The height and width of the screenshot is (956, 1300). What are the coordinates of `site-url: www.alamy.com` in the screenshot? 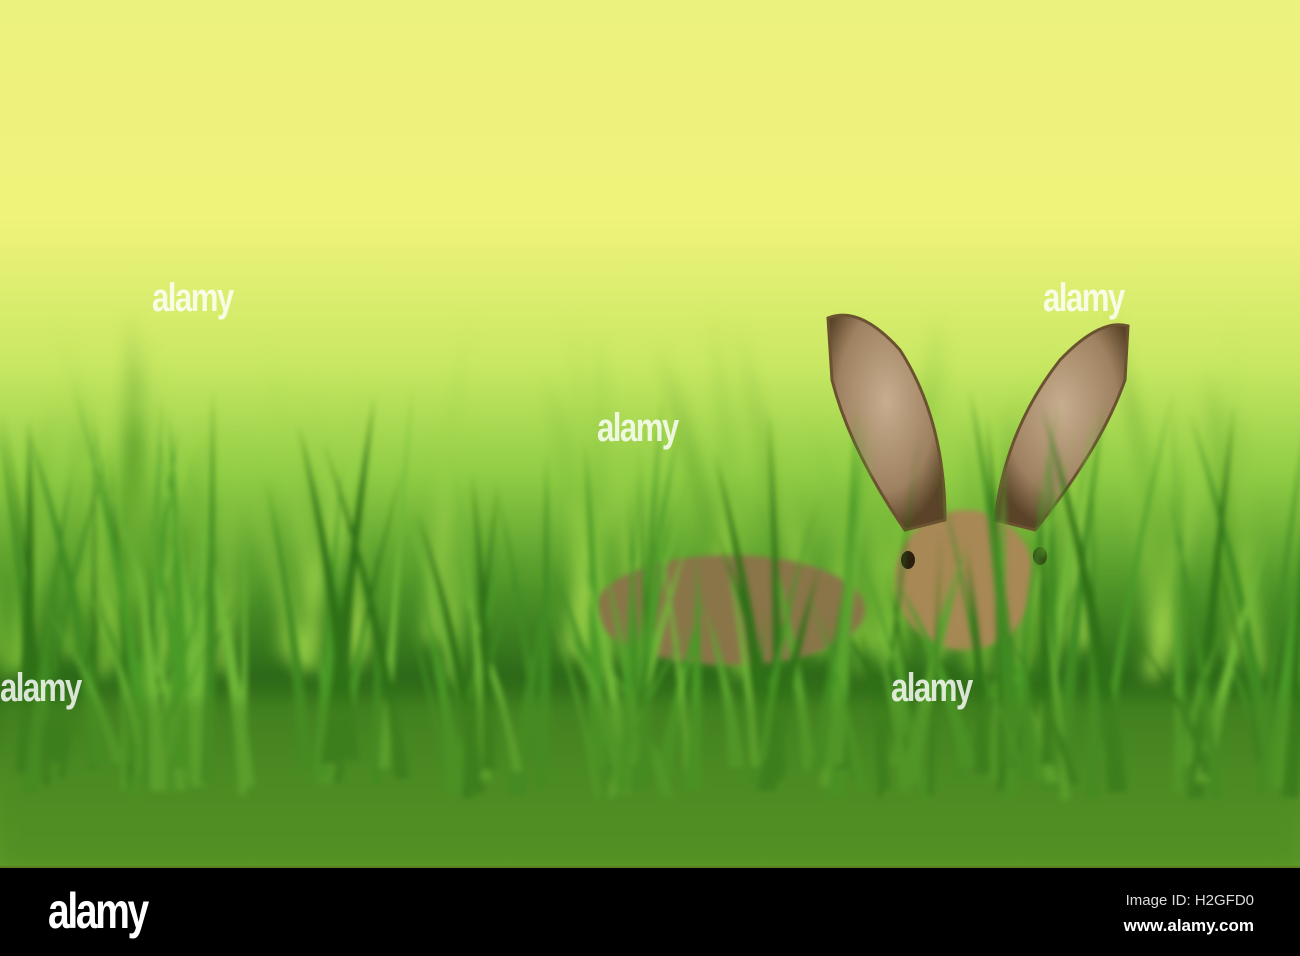 It's located at (1189, 926).